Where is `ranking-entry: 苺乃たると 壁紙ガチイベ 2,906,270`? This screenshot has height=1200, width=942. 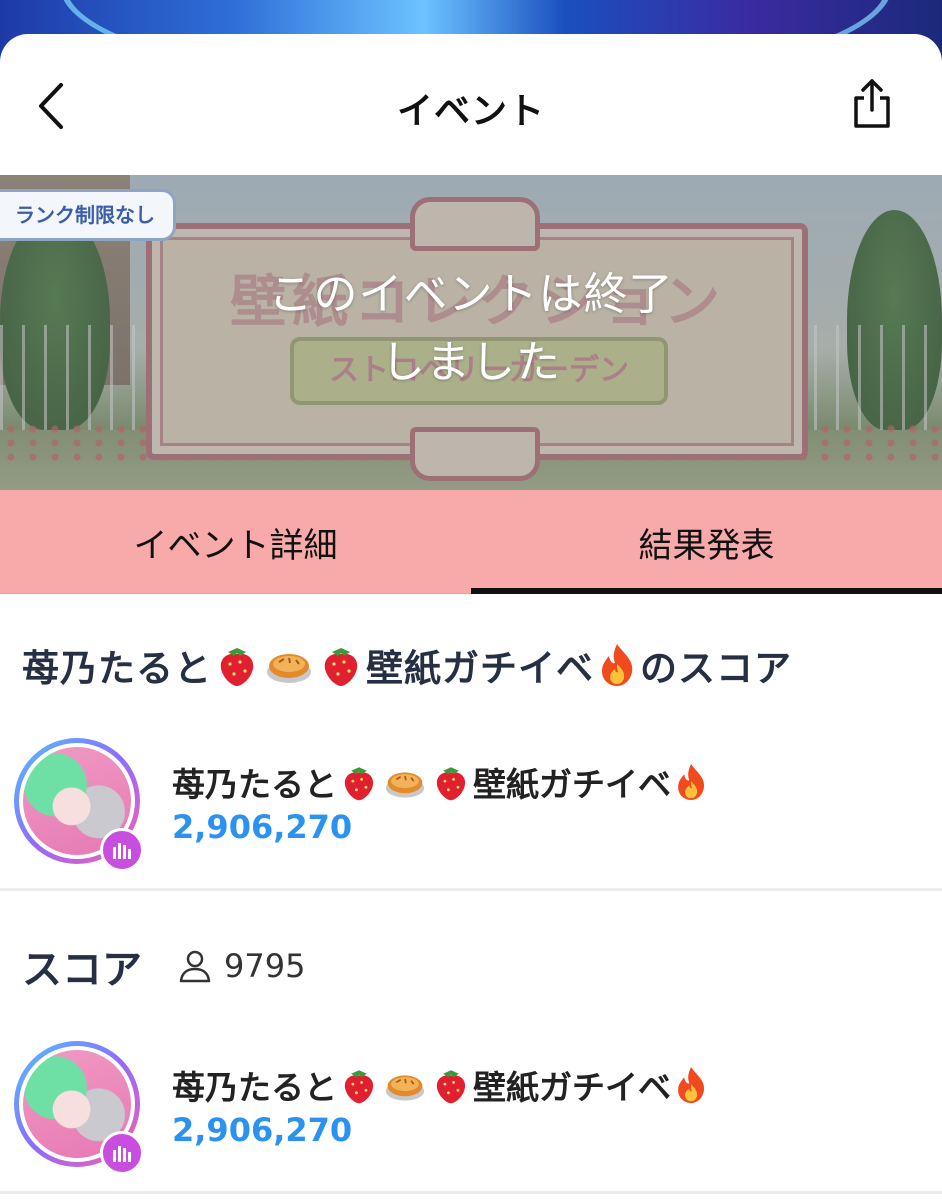 ranking-entry: 苺乃たると 壁紙ガチイベ 2,906,270 is located at coordinates (471, 1116).